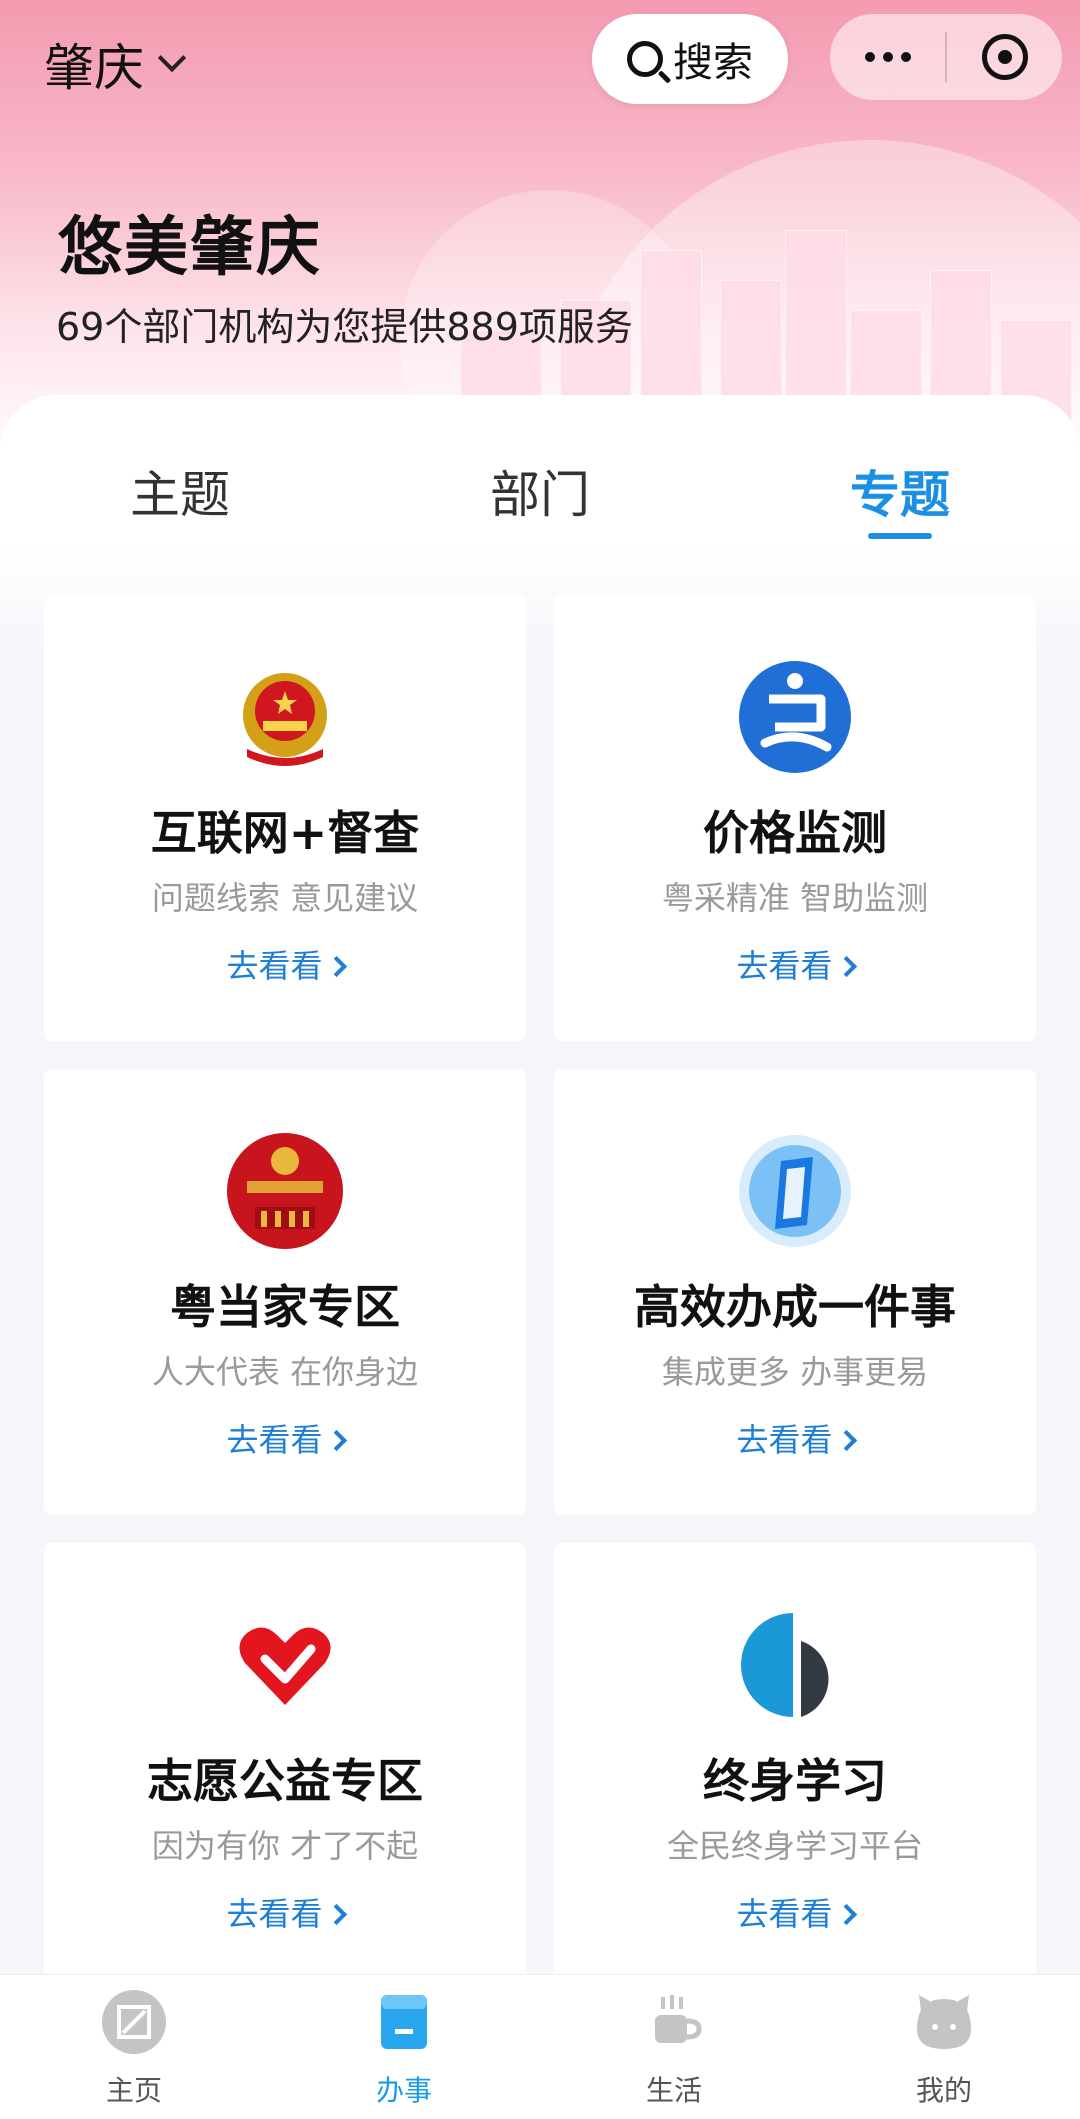  What do you see at coordinates (900, 536) in the screenshot?
I see `tab-active-indicator` at bounding box center [900, 536].